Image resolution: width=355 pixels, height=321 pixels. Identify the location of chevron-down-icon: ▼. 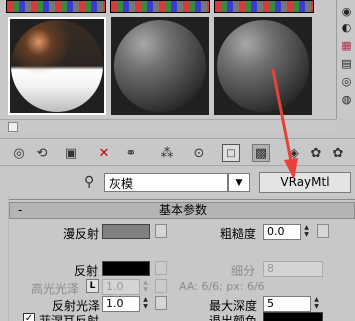
(239, 182).